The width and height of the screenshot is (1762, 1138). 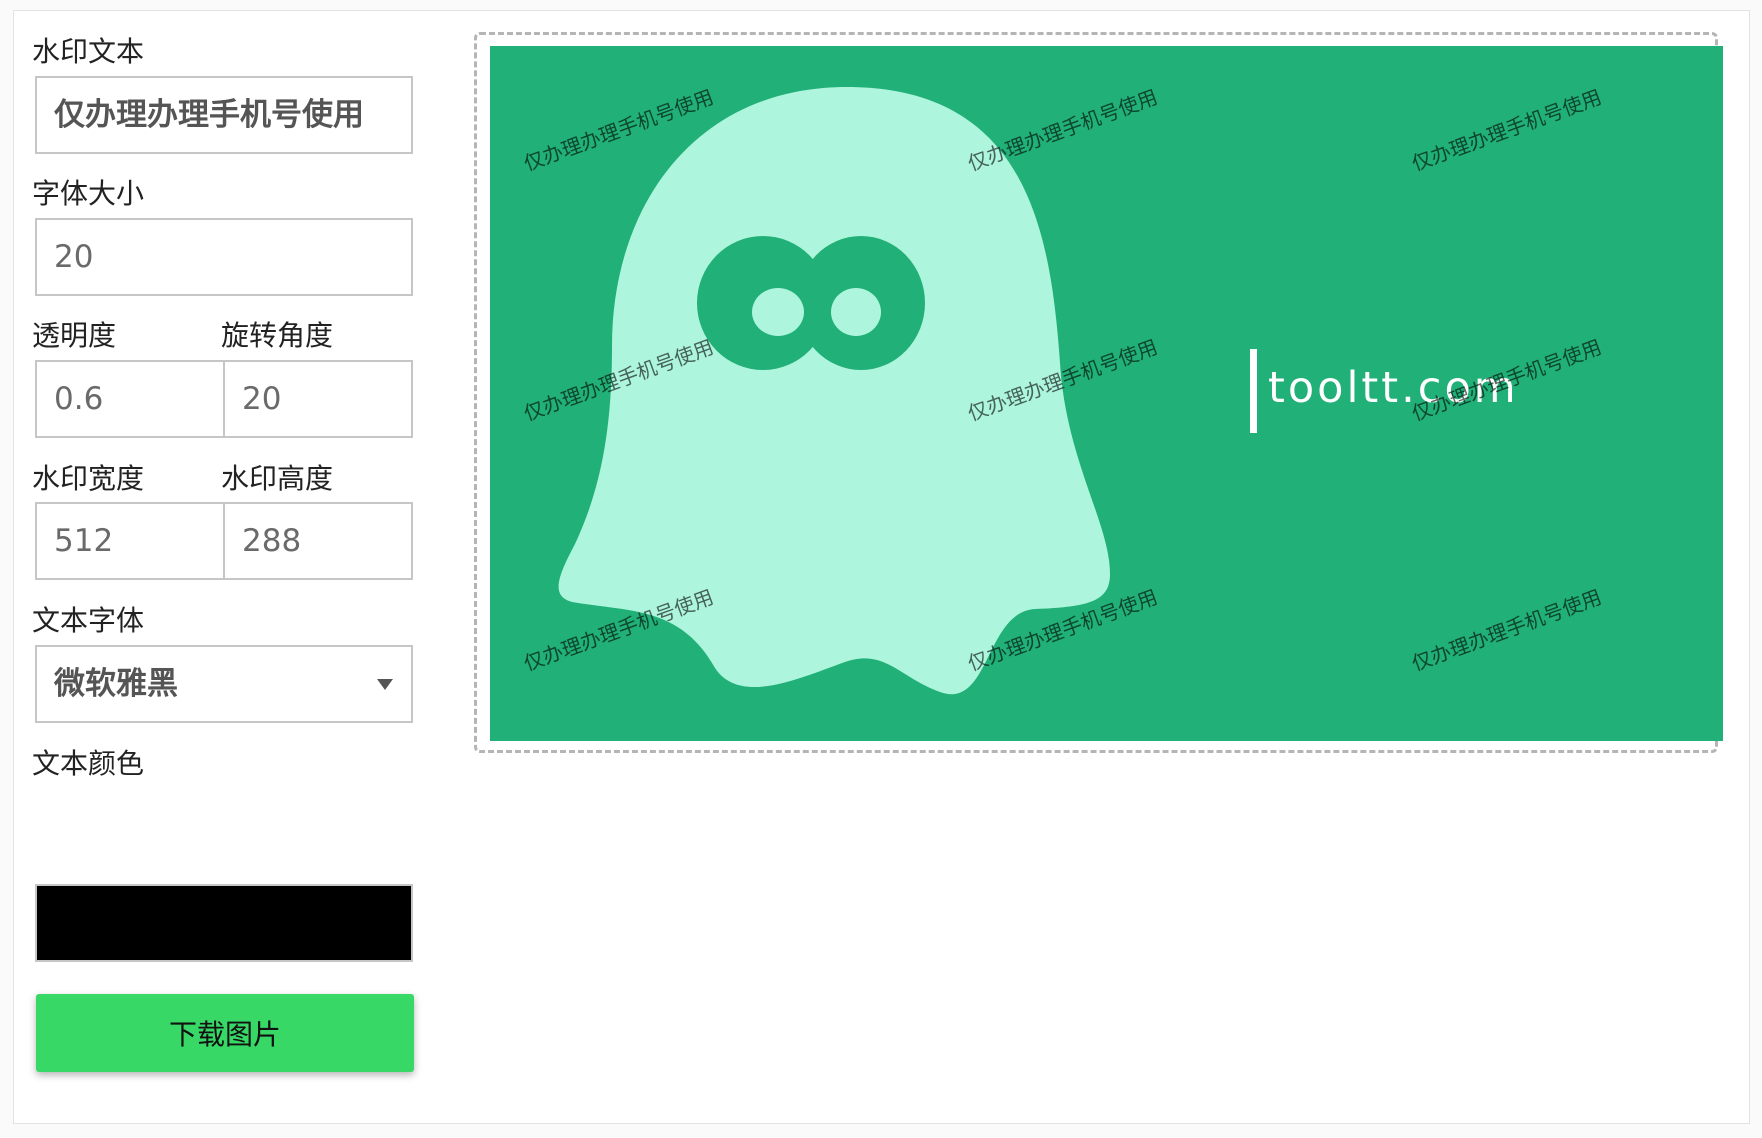 What do you see at coordinates (224, 257) in the screenshot?
I see `font-size-input: 20` at bounding box center [224, 257].